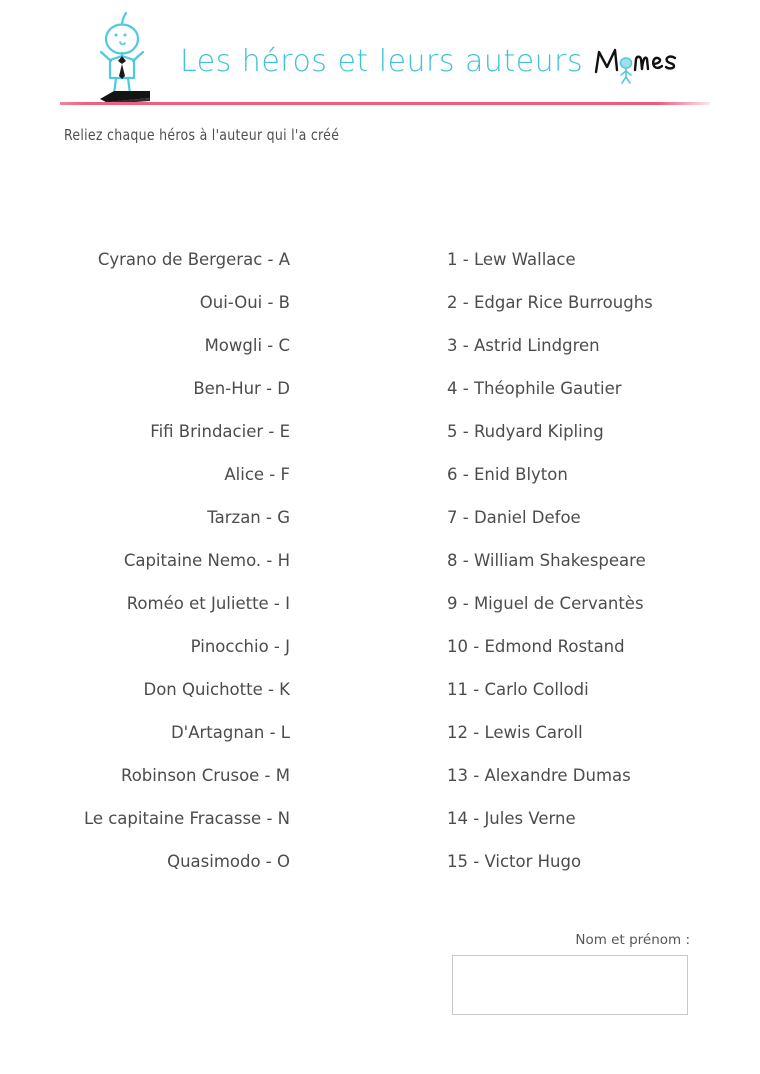  I want to click on author-item: 5 - Rudyard Kipling, so click(592, 431).